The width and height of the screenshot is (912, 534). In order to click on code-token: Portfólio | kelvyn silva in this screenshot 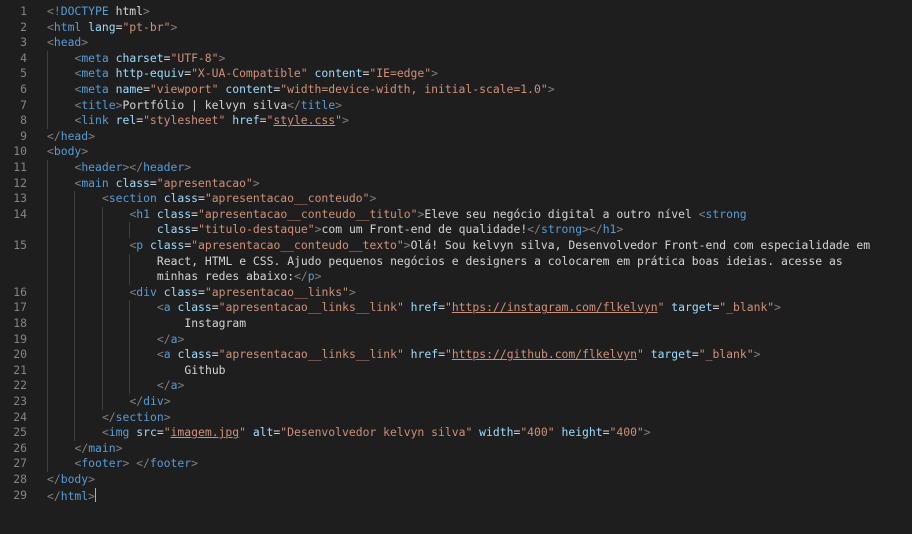, I will do `click(205, 104)`.